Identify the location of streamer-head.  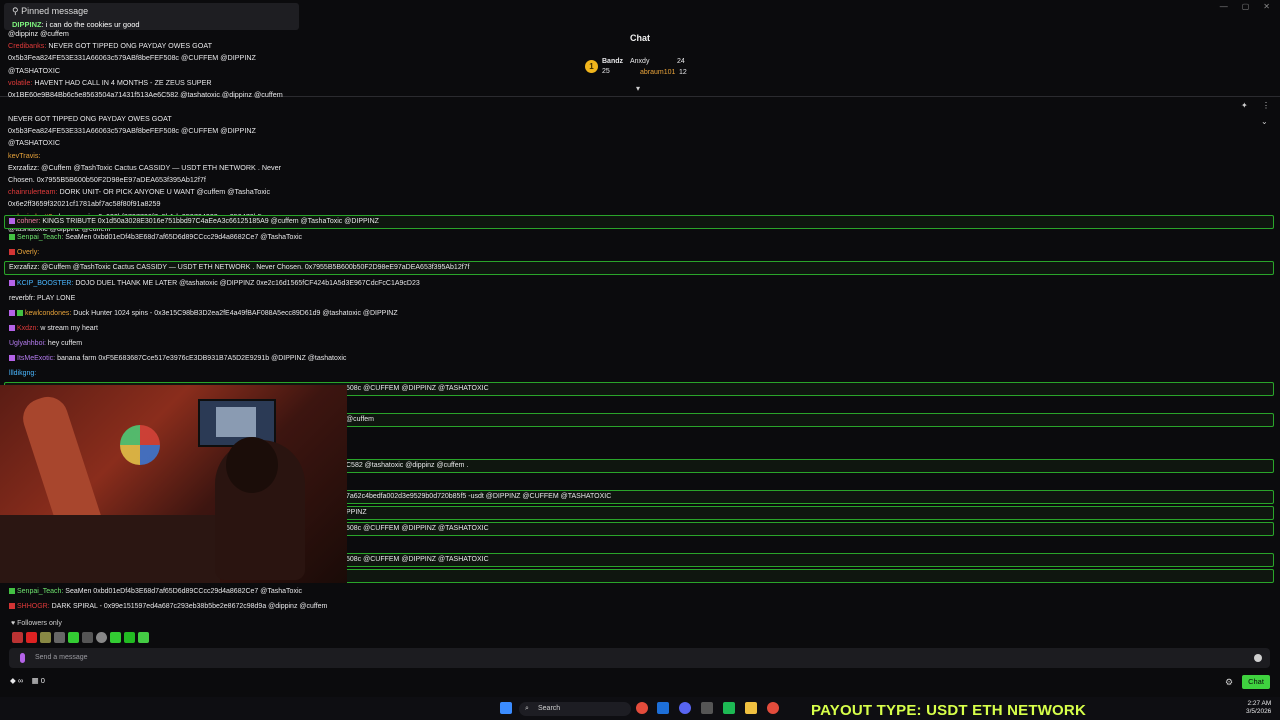
(252, 465).